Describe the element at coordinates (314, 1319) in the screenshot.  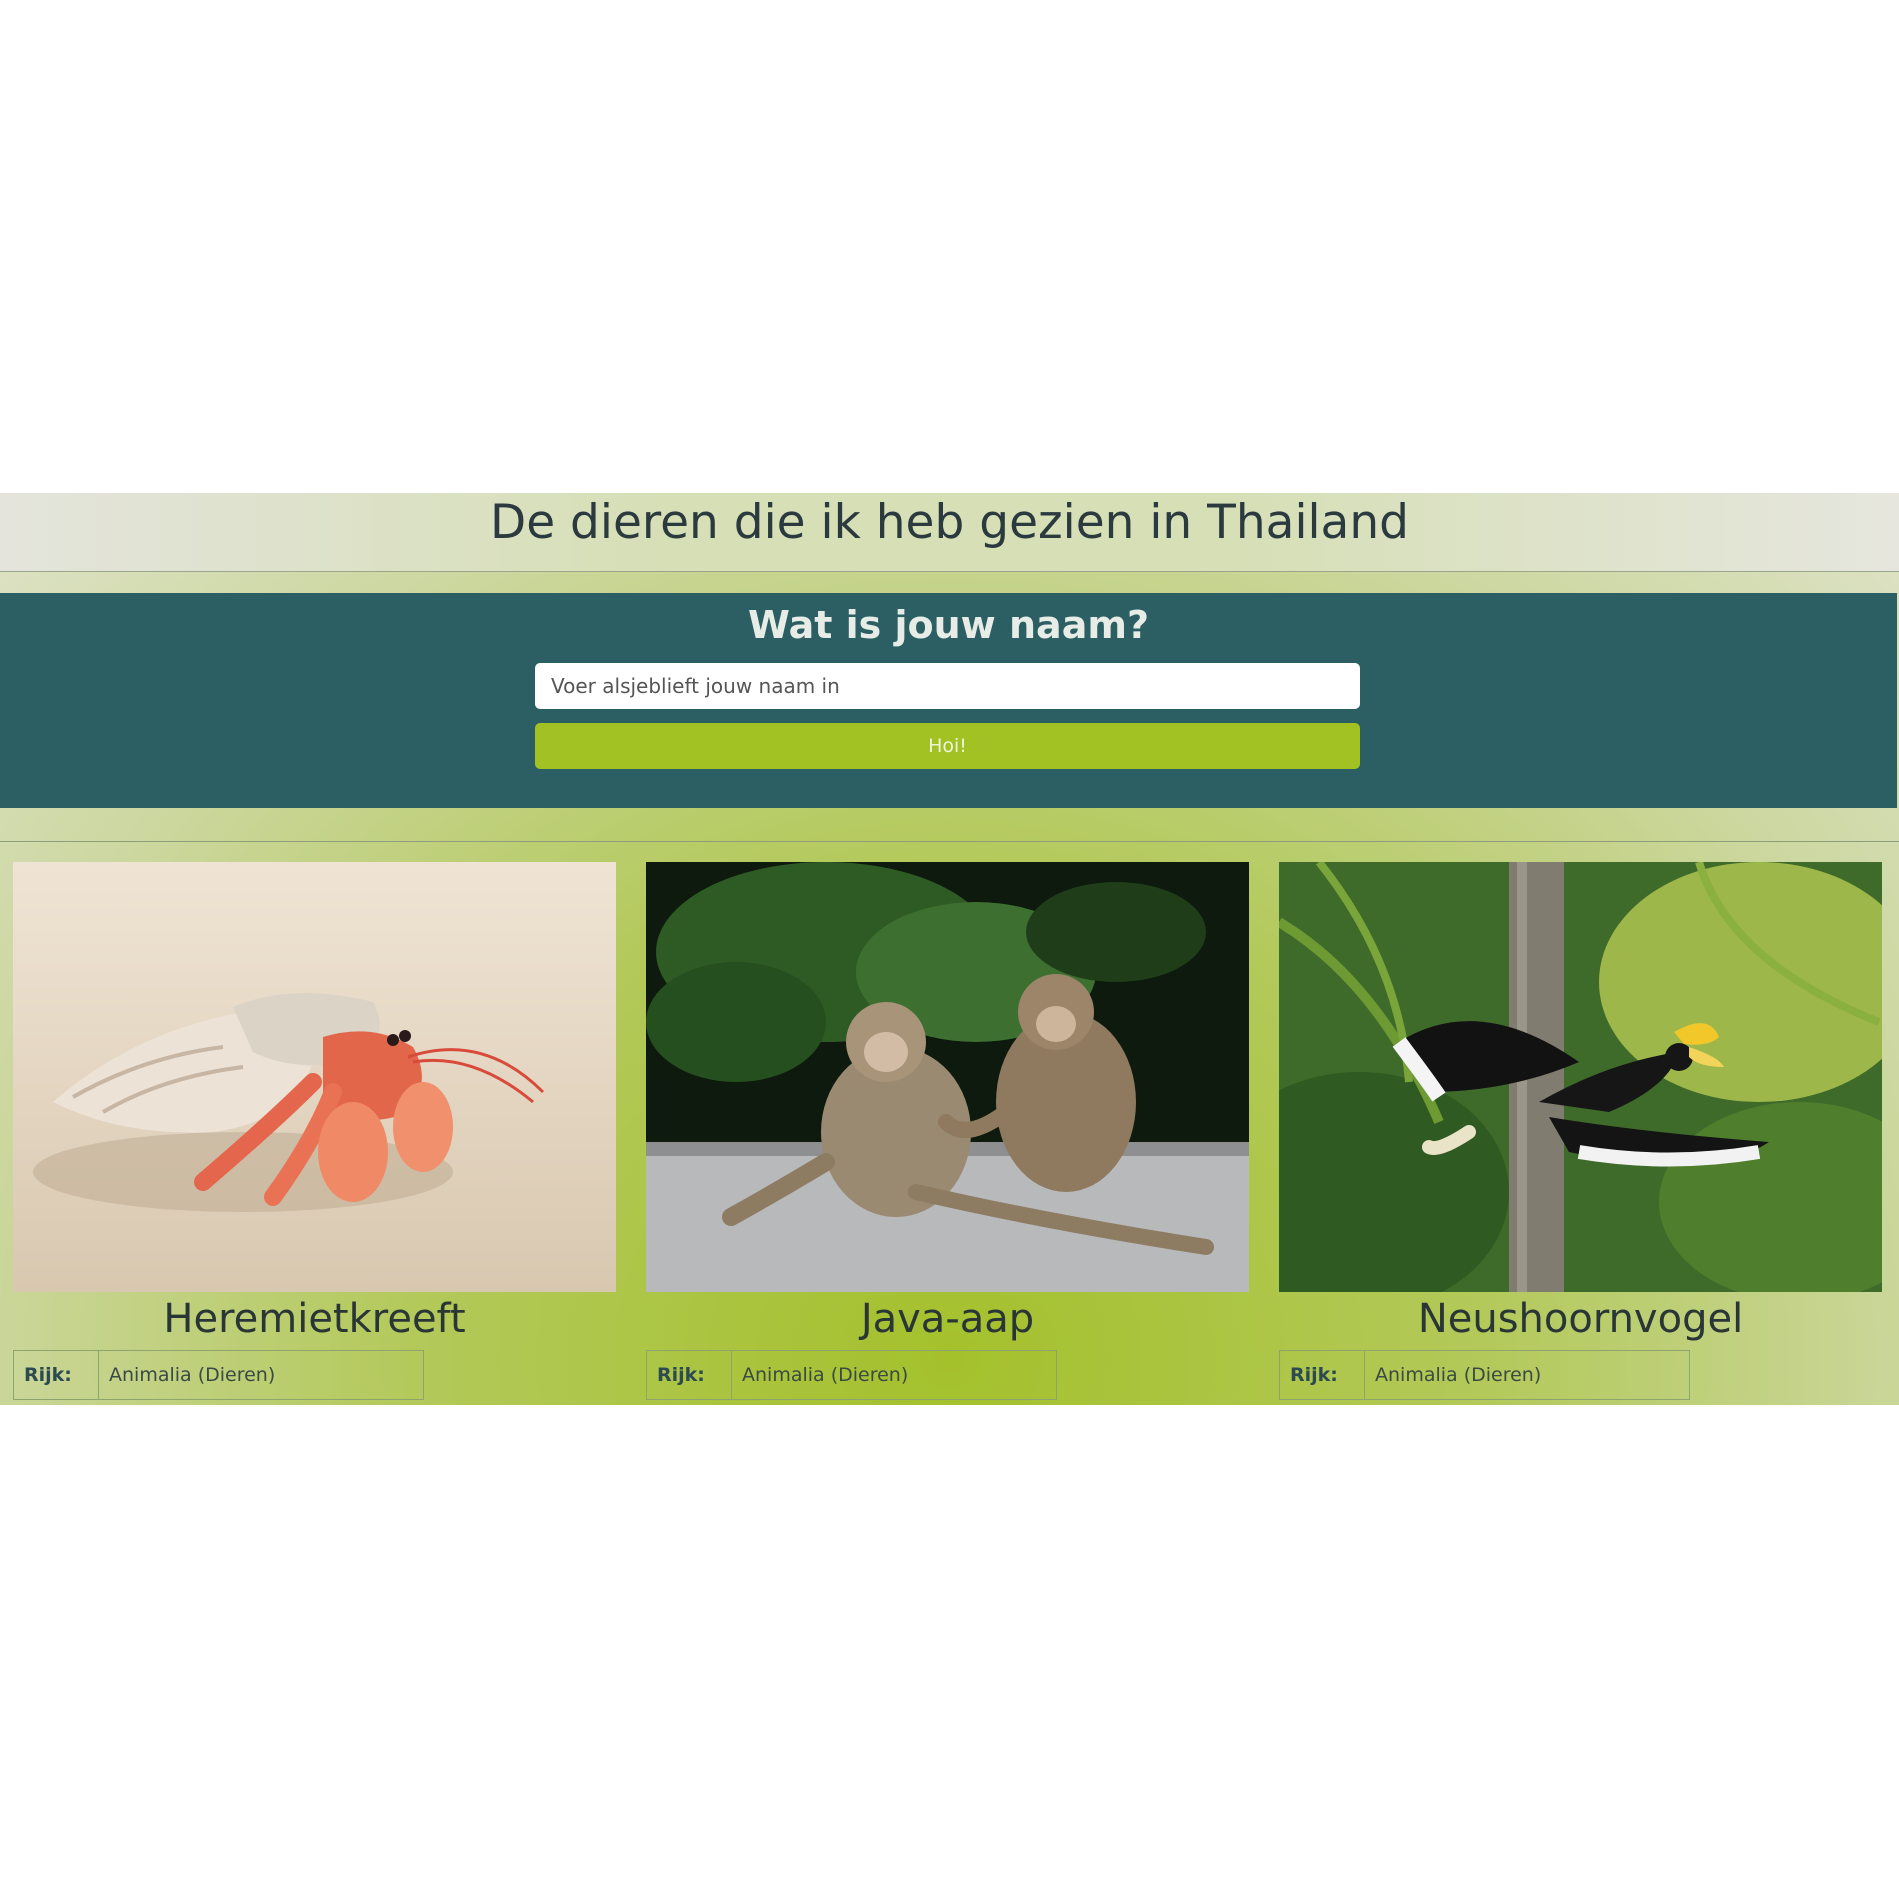
I see `animal-name: Heremietkreeft` at that location.